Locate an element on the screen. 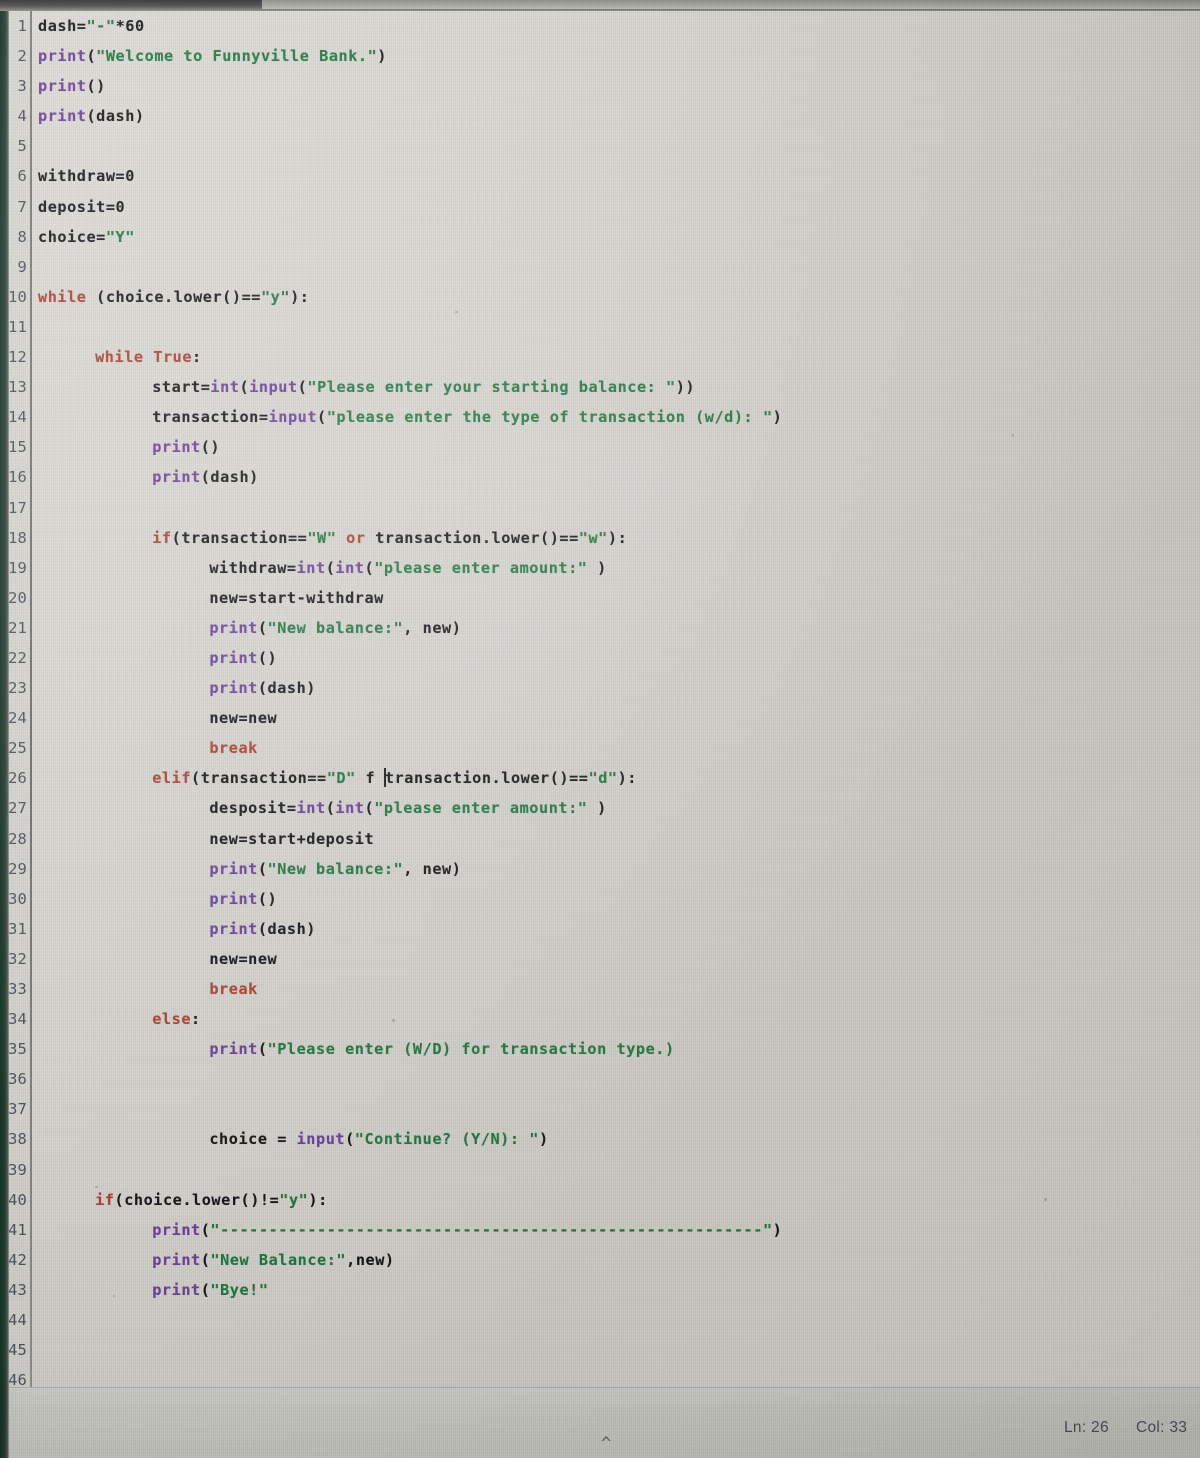 The width and height of the screenshot is (1200, 1458). code-line: 42 print("New Balance:",new) is located at coordinates (595, 1260).